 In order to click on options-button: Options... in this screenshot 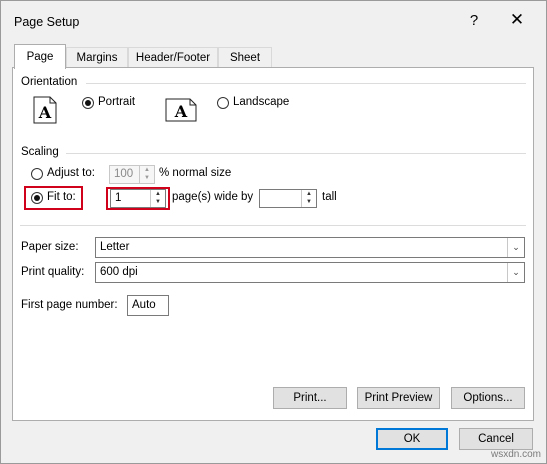, I will do `click(488, 398)`.